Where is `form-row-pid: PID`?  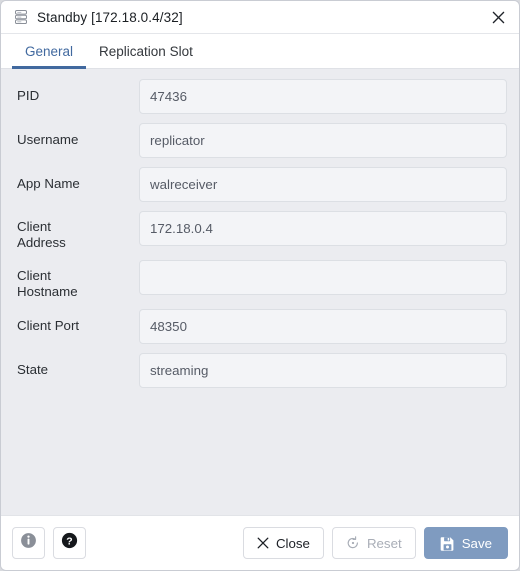
form-row-pid: PID is located at coordinates (260, 96).